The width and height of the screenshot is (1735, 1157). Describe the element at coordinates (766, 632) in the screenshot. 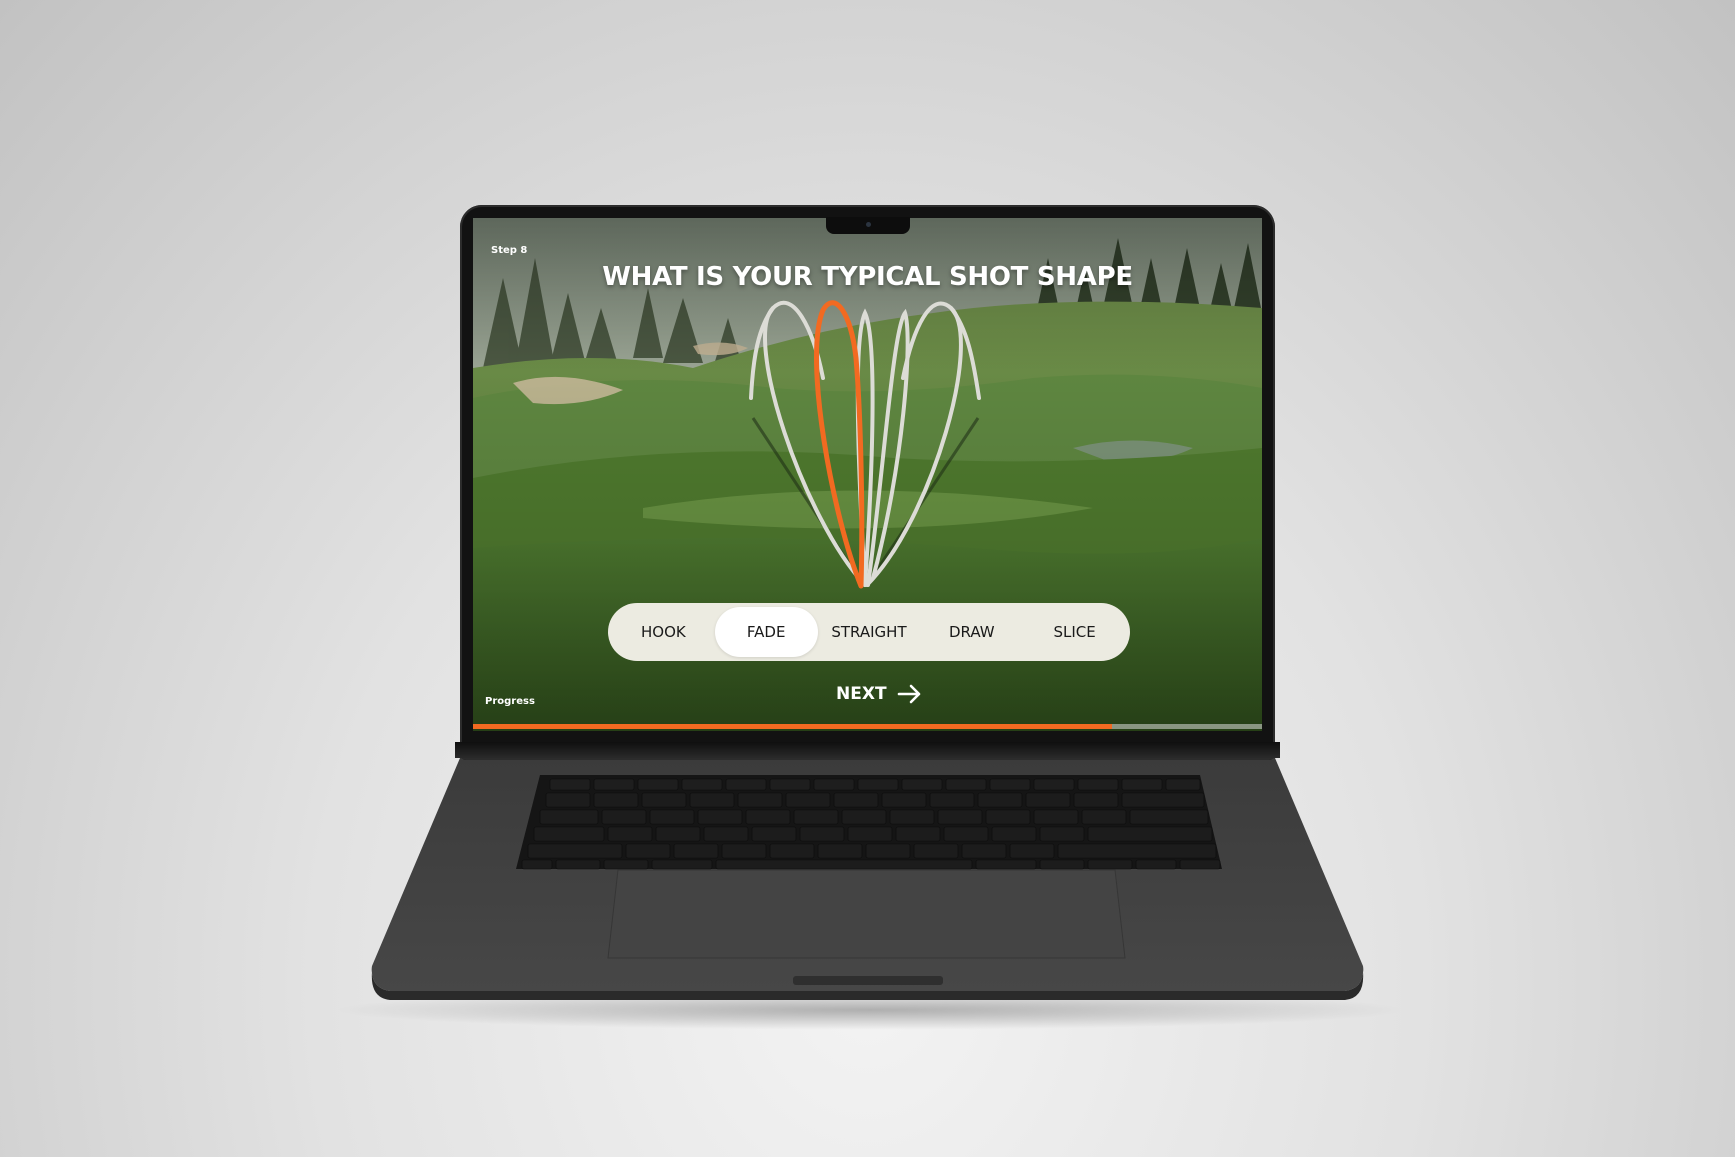

I see `option-fade: FADE` at that location.